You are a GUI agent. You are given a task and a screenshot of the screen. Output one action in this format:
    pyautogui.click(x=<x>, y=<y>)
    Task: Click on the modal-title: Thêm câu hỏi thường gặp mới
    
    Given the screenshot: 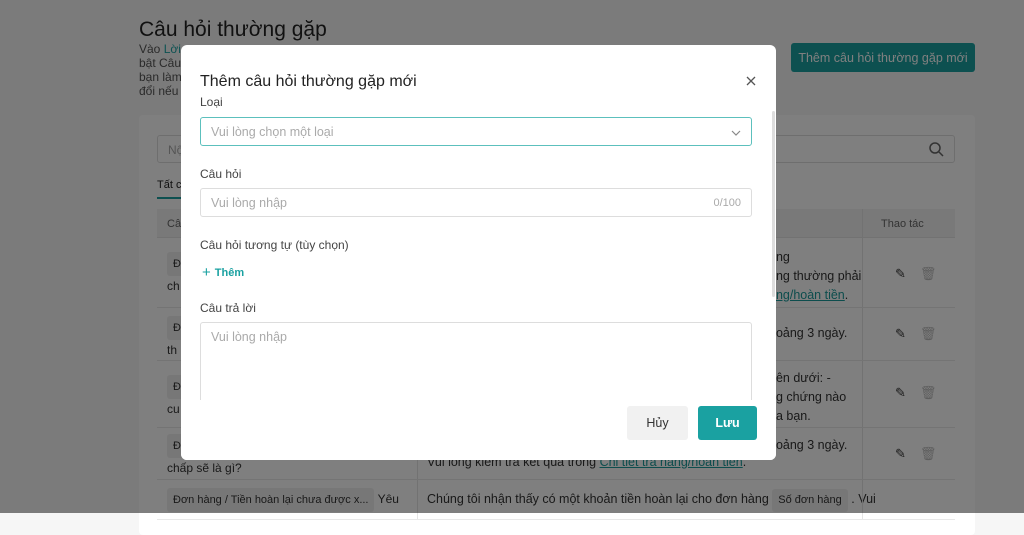 What is the action you would take?
    pyautogui.click(x=308, y=81)
    